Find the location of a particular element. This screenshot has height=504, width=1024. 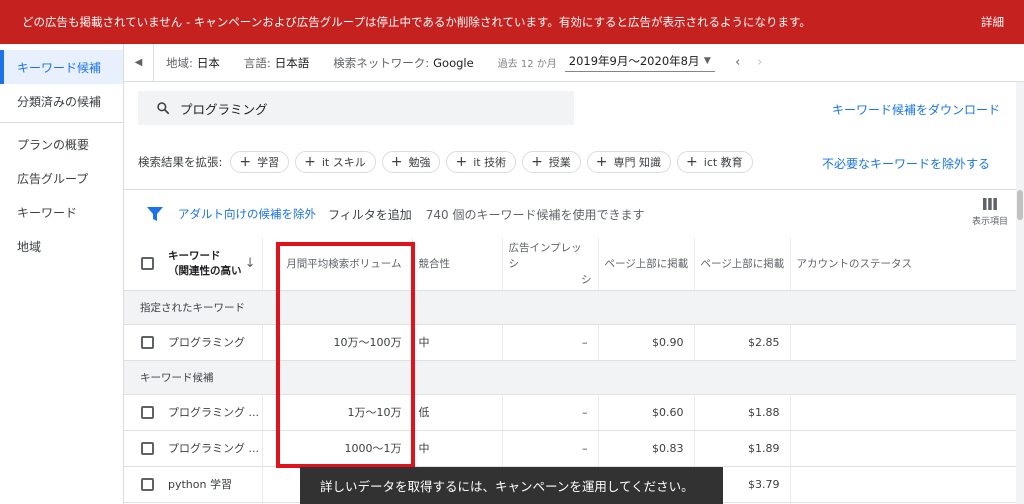

sidebar: キーワード候補 分類済みの候補 プランの概要 広告グループ キーワード 地域 is located at coordinates (62, 274).